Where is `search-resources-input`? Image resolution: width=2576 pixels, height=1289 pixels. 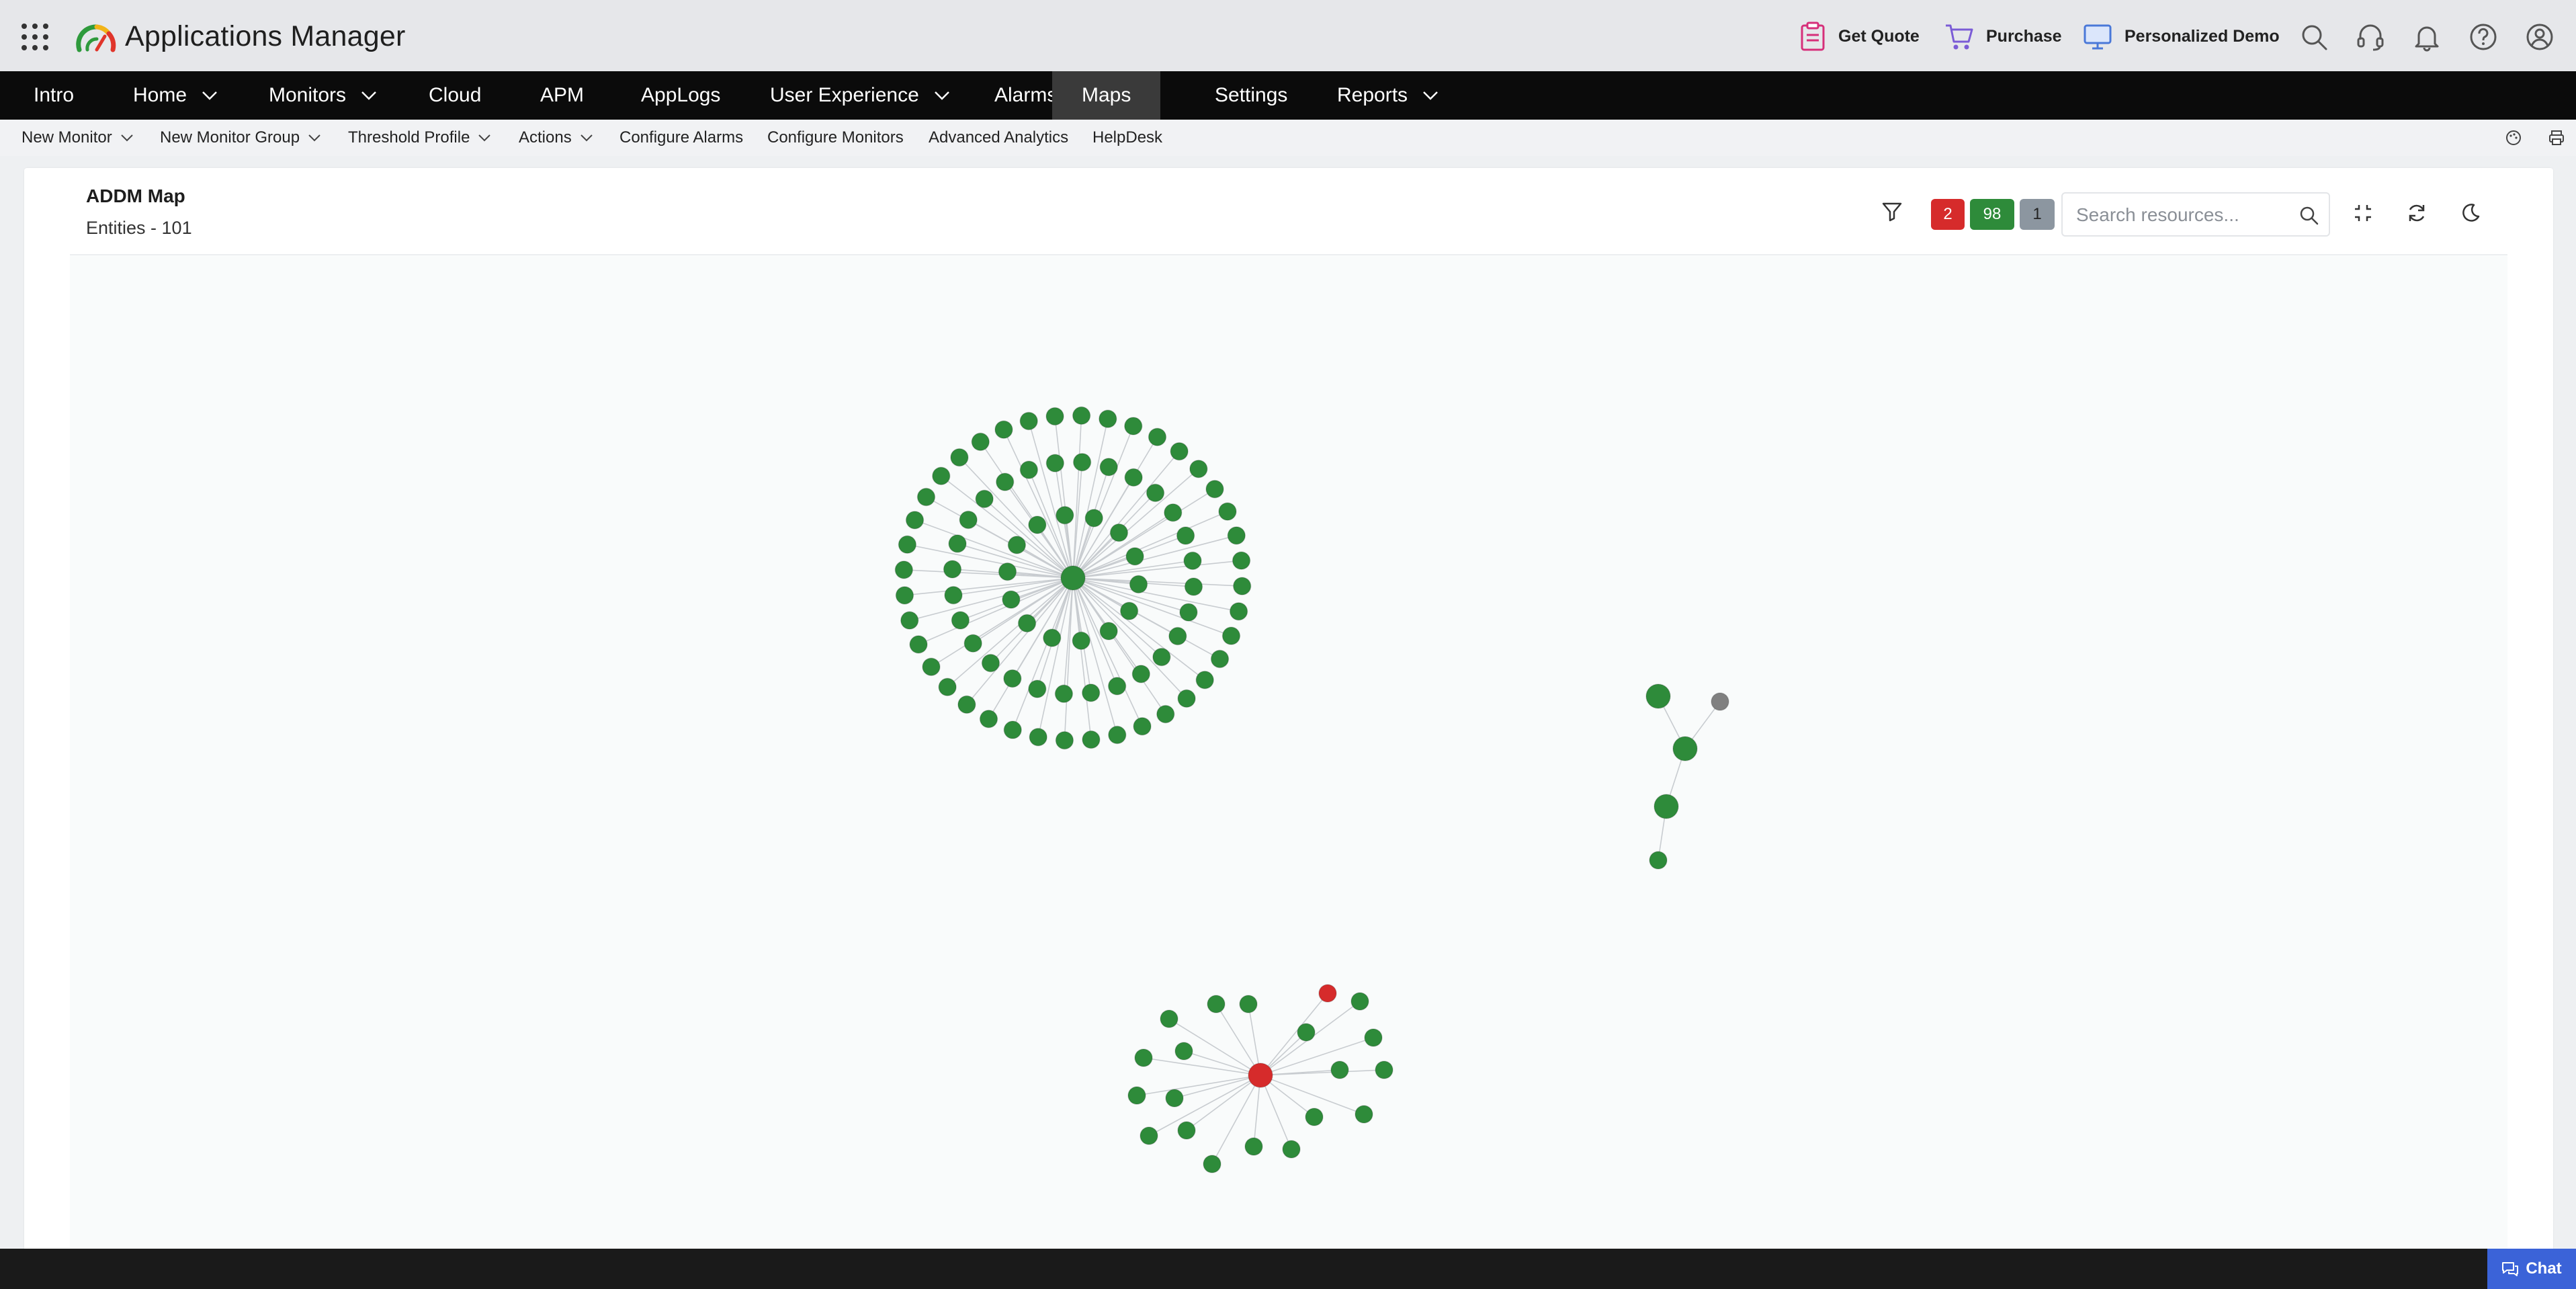
search-resources-input is located at coordinates (2183, 215).